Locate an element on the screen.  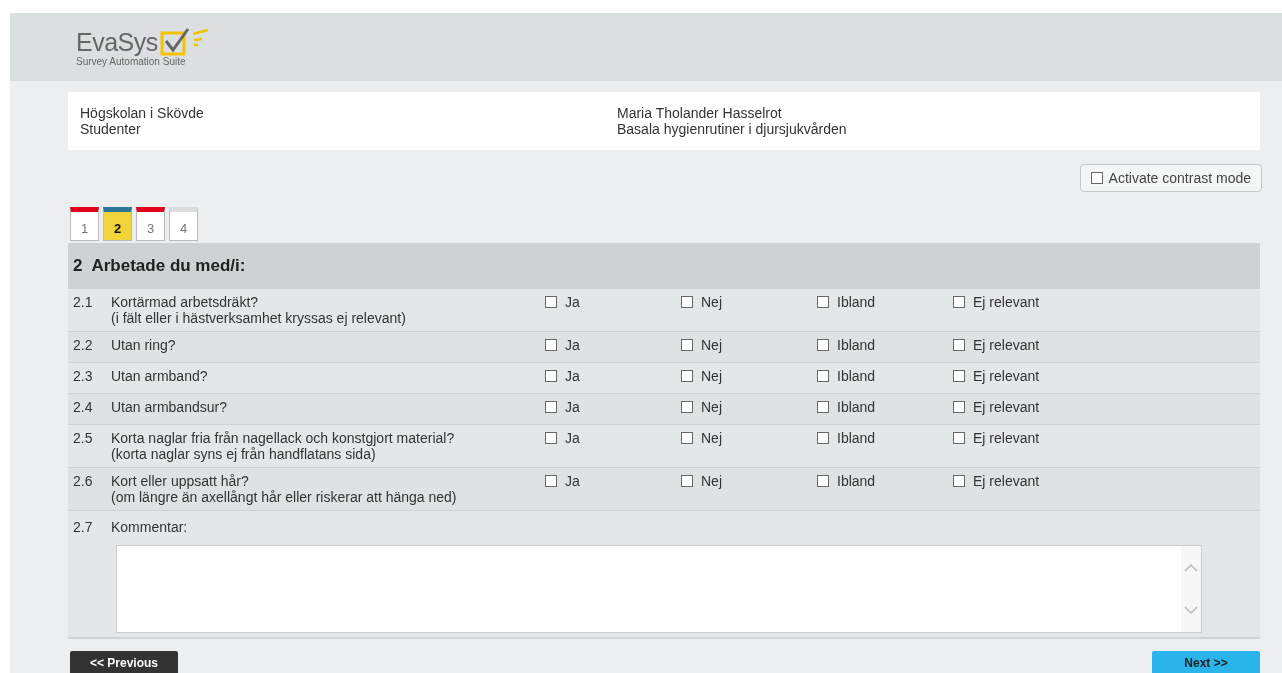
question-number: 2.5 is located at coordinates (83, 439).